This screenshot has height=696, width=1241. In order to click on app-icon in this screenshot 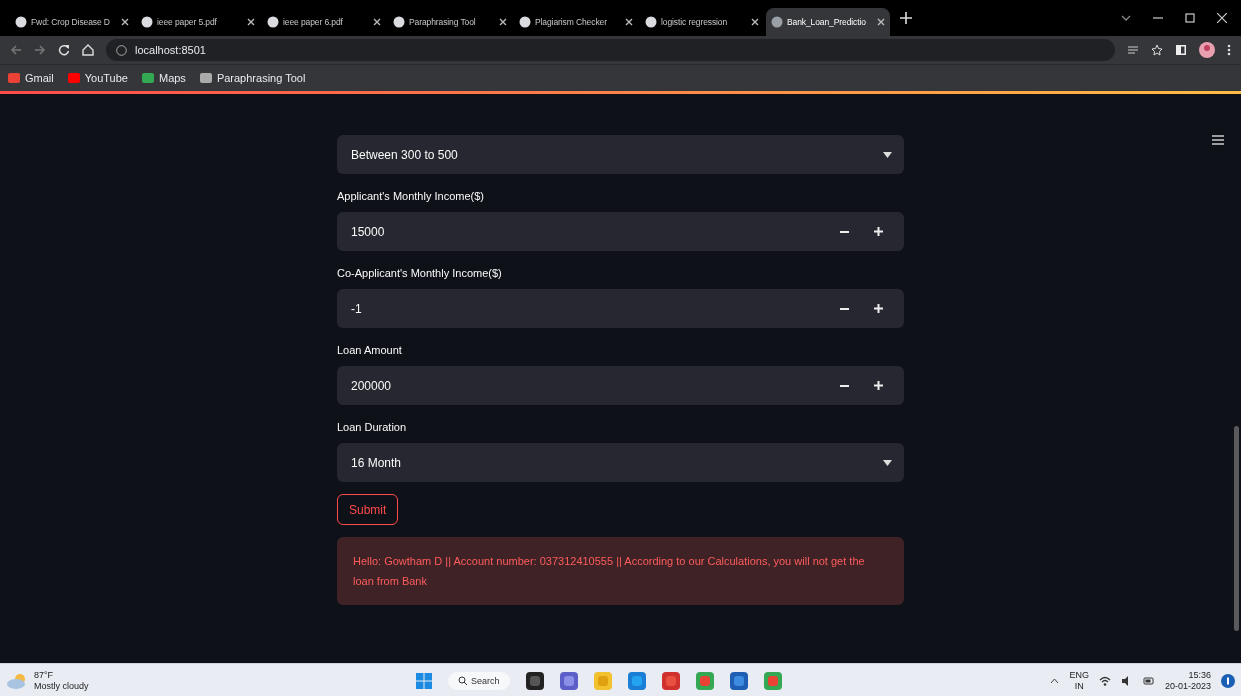, I will do `click(534, 680)`.